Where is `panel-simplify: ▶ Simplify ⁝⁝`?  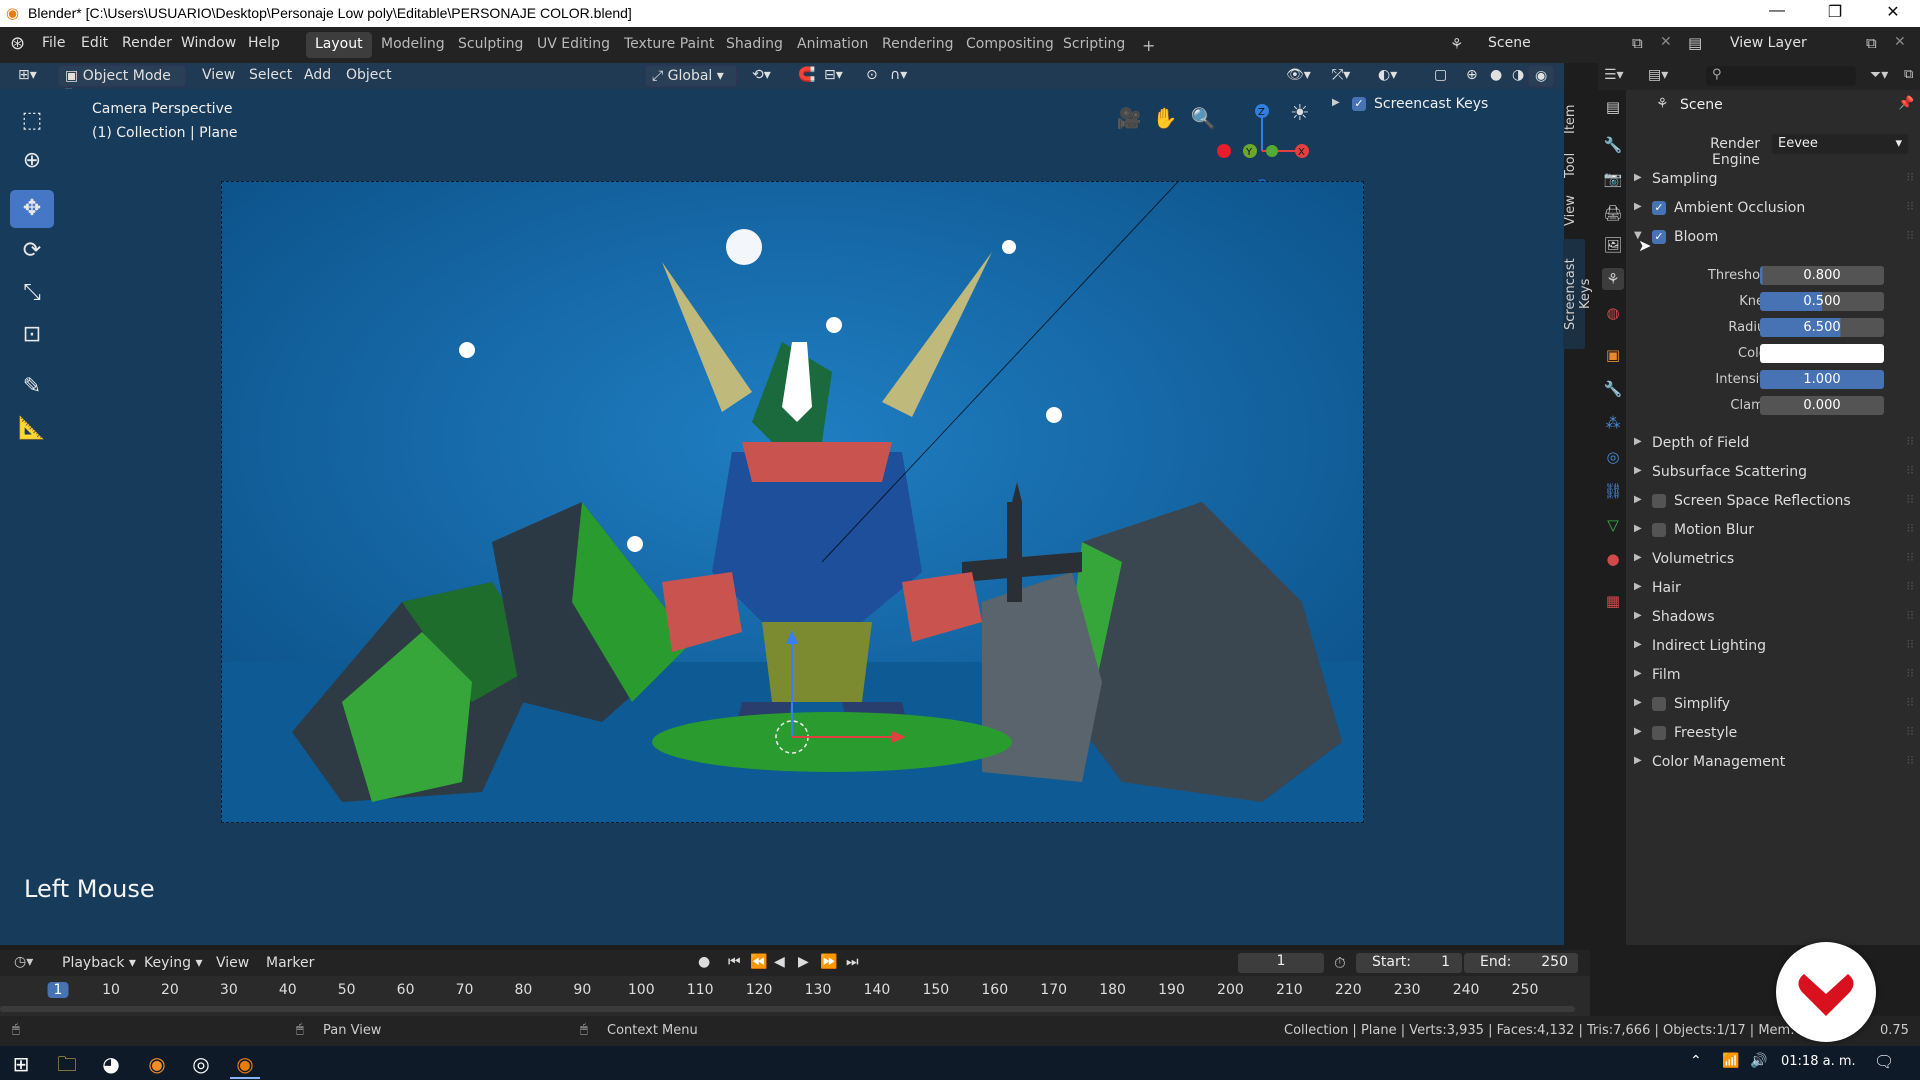
panel-simplify: ▶ Simplify ⁝⁝ is located at coordinates (1773, 705).